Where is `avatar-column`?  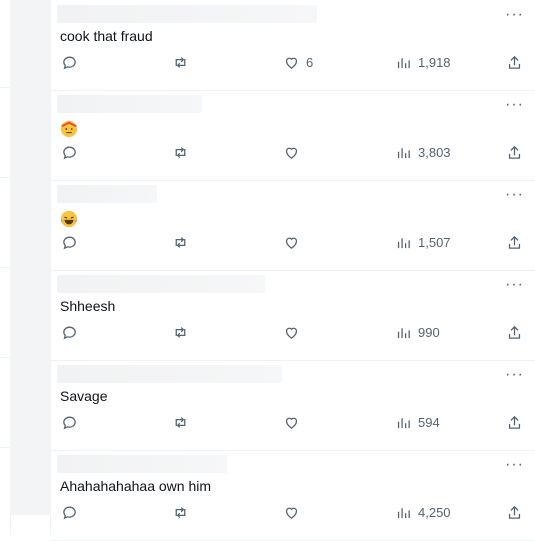
avatar-column is located at coordinates (30, 257).